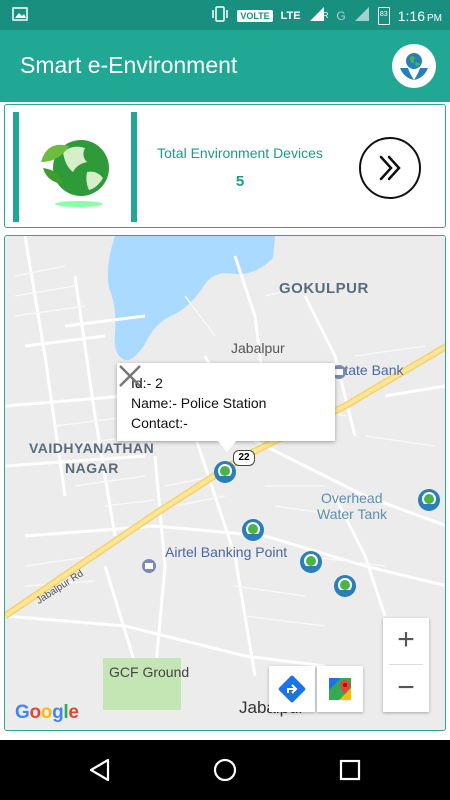 The image size is (450, 800). I want to click on recents-icon, so click(350, 770).